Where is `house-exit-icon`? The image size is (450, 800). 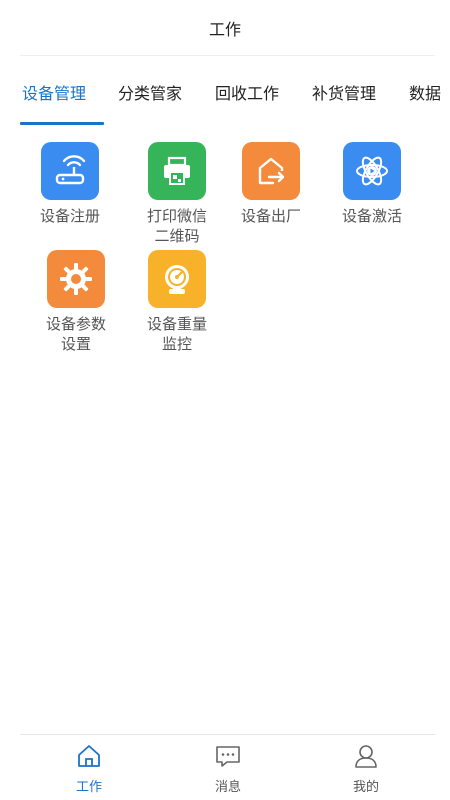
house-exit-icon is located at coordinates (271, 171).